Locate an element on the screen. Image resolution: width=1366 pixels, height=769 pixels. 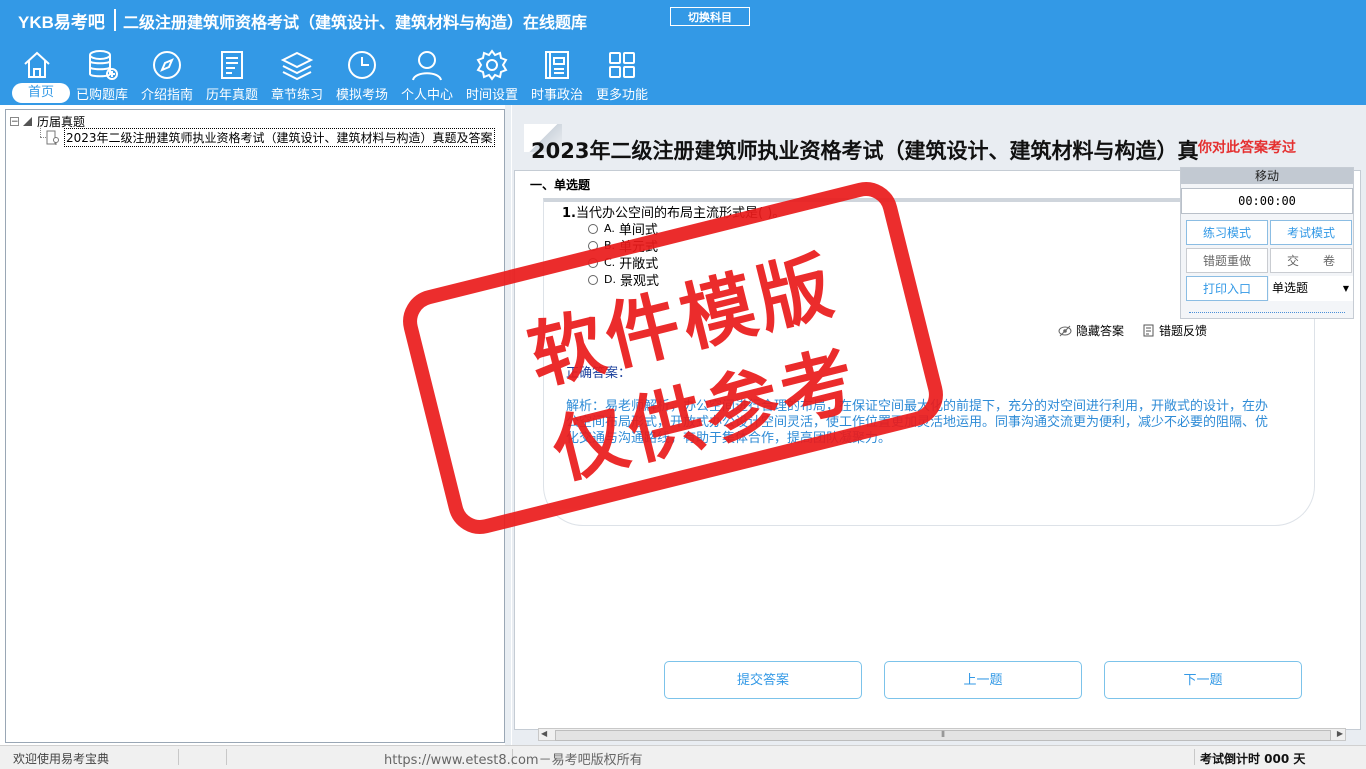
hand-in-button: 交 卷 is located at coordinates (1311, 260).